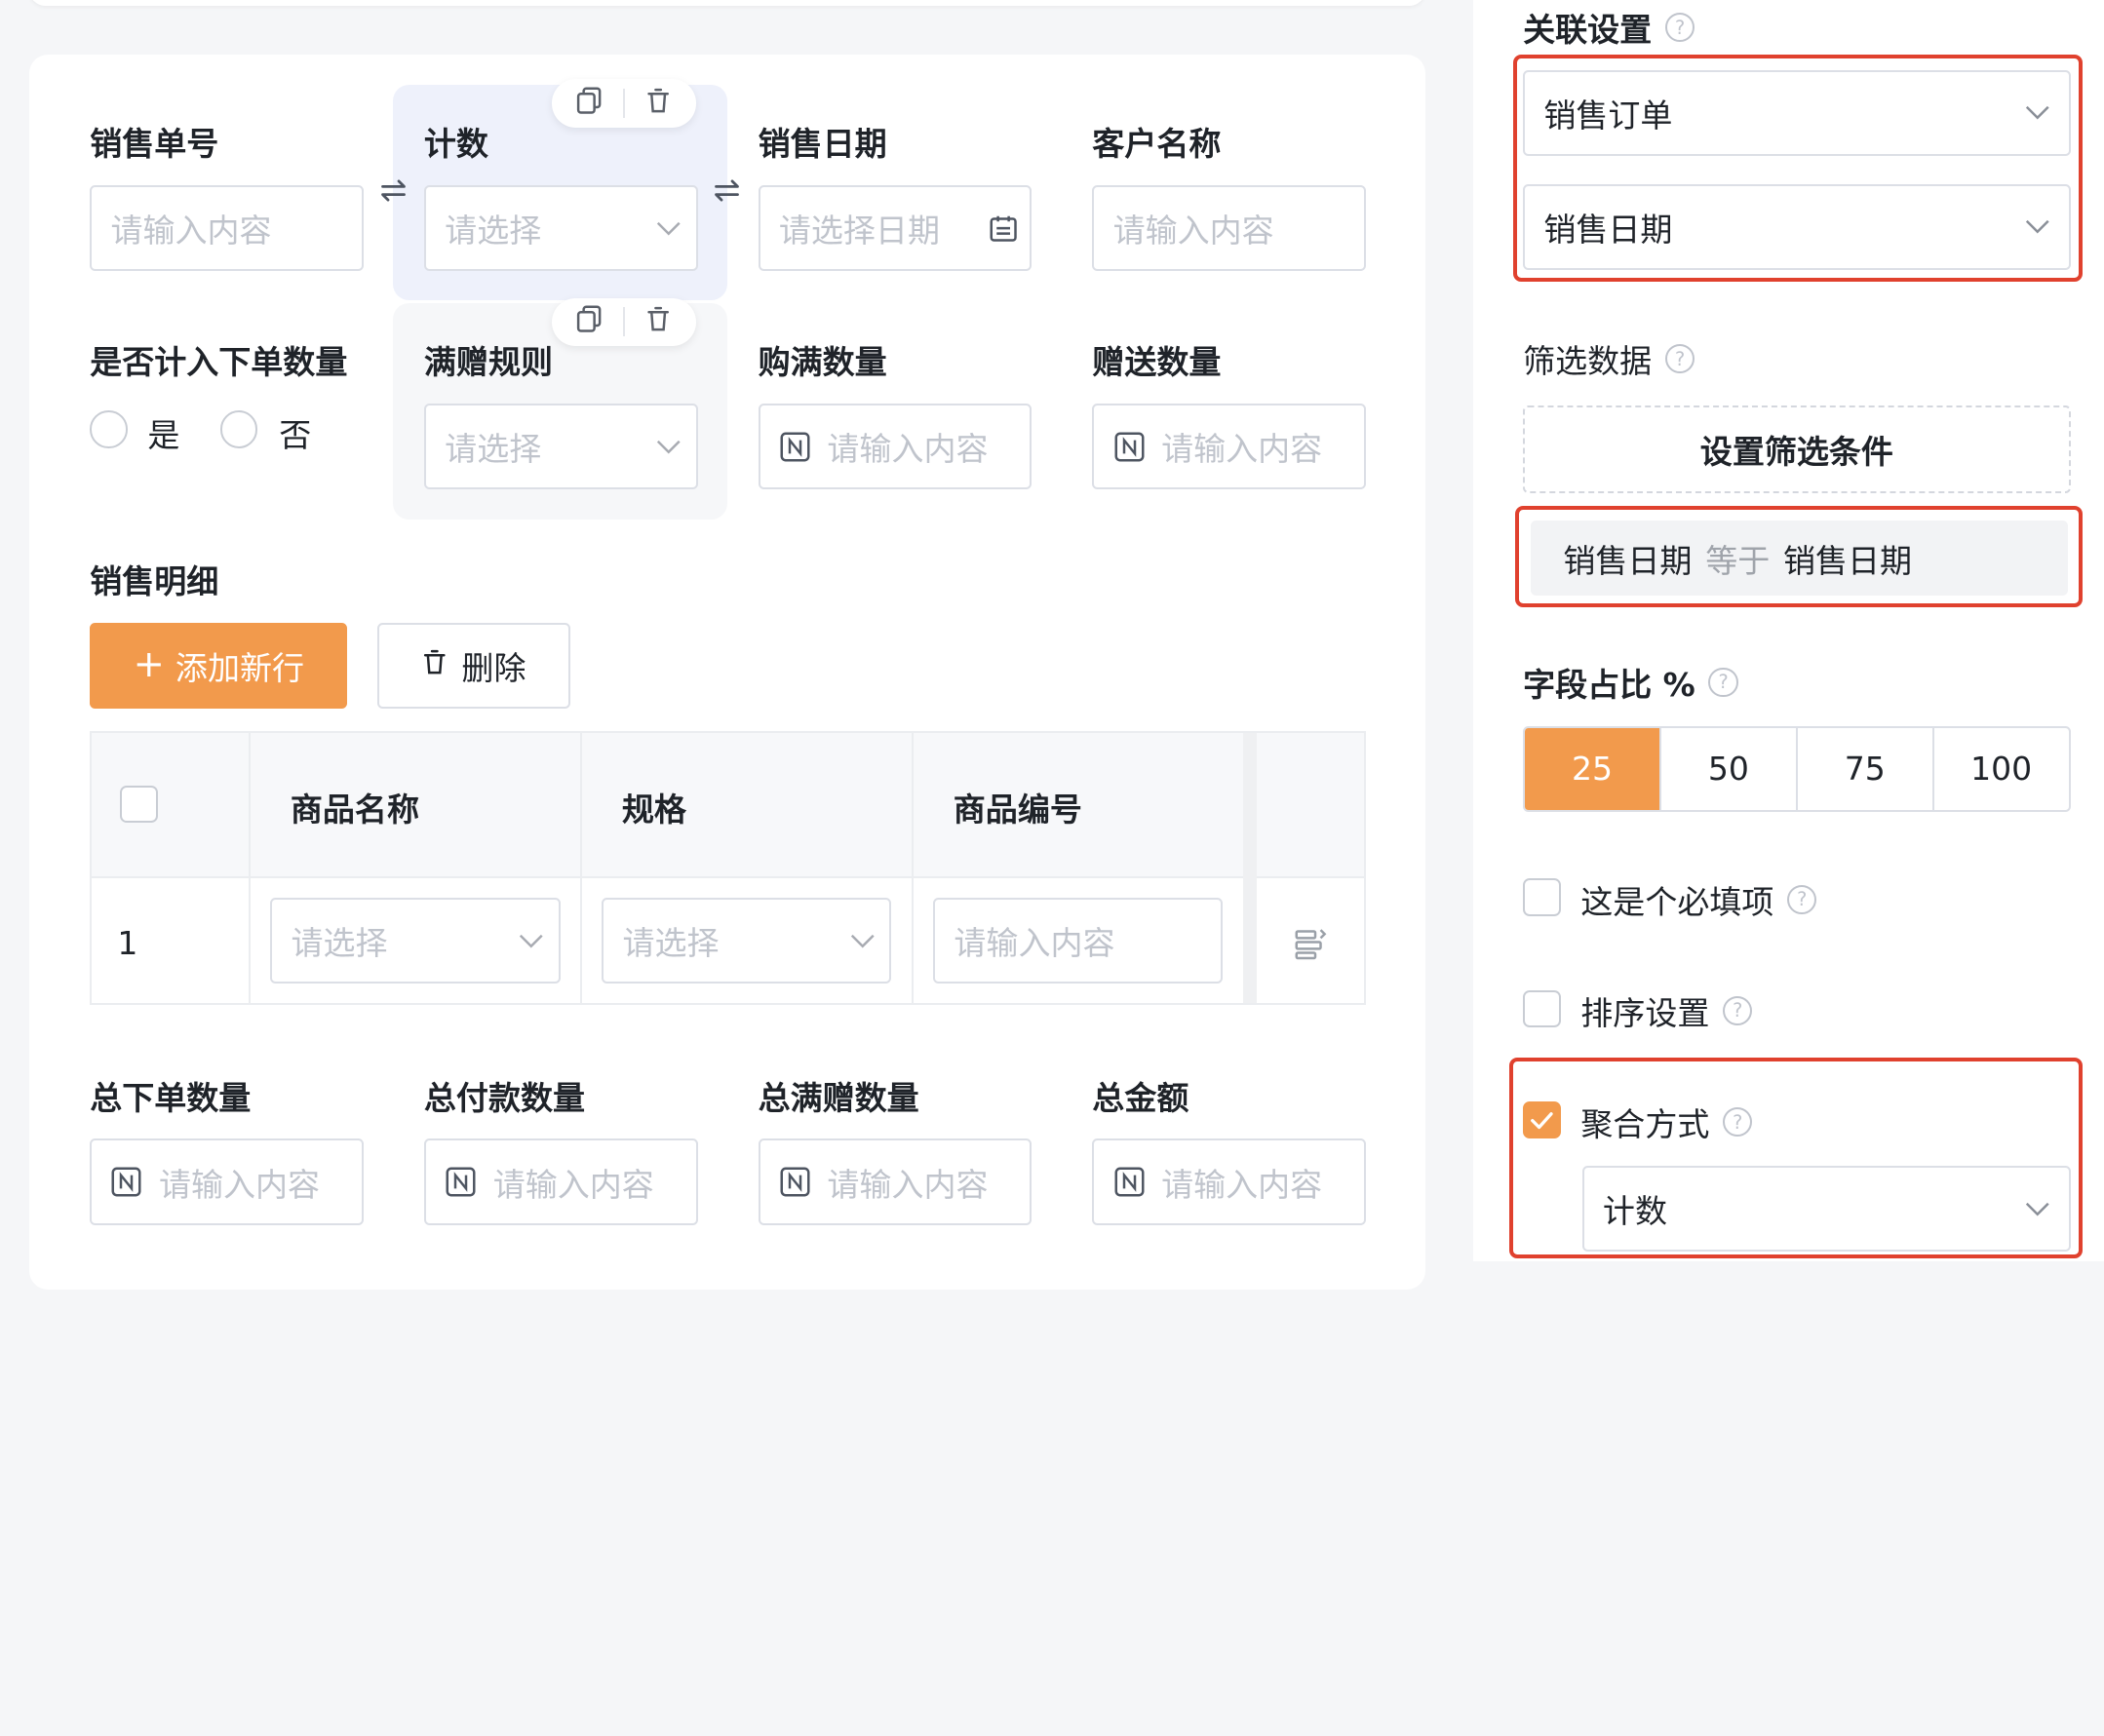 The height and width of the screenshot is (1736, 2104). What do you see at coordinates (191, 230) in the screenshot?
I see `order-no-placeholder: 请输入内容` at bounding box center [191, 230].